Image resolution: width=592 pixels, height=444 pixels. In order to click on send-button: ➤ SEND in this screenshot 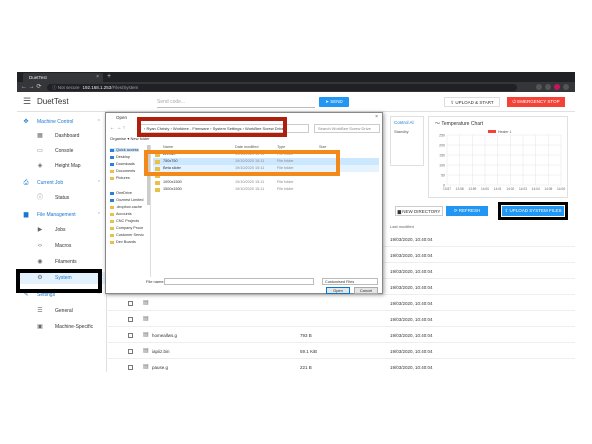, I will do `click(334, 102)`.